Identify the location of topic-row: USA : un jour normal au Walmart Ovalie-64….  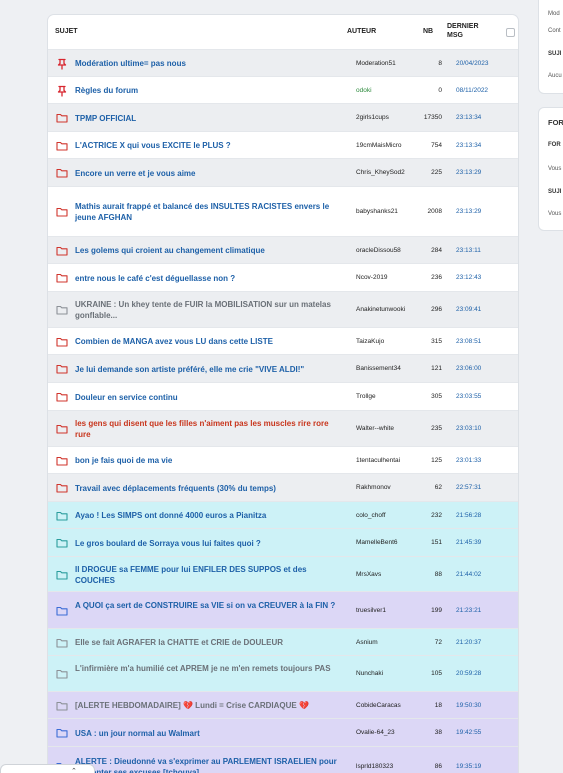
(283, 732).